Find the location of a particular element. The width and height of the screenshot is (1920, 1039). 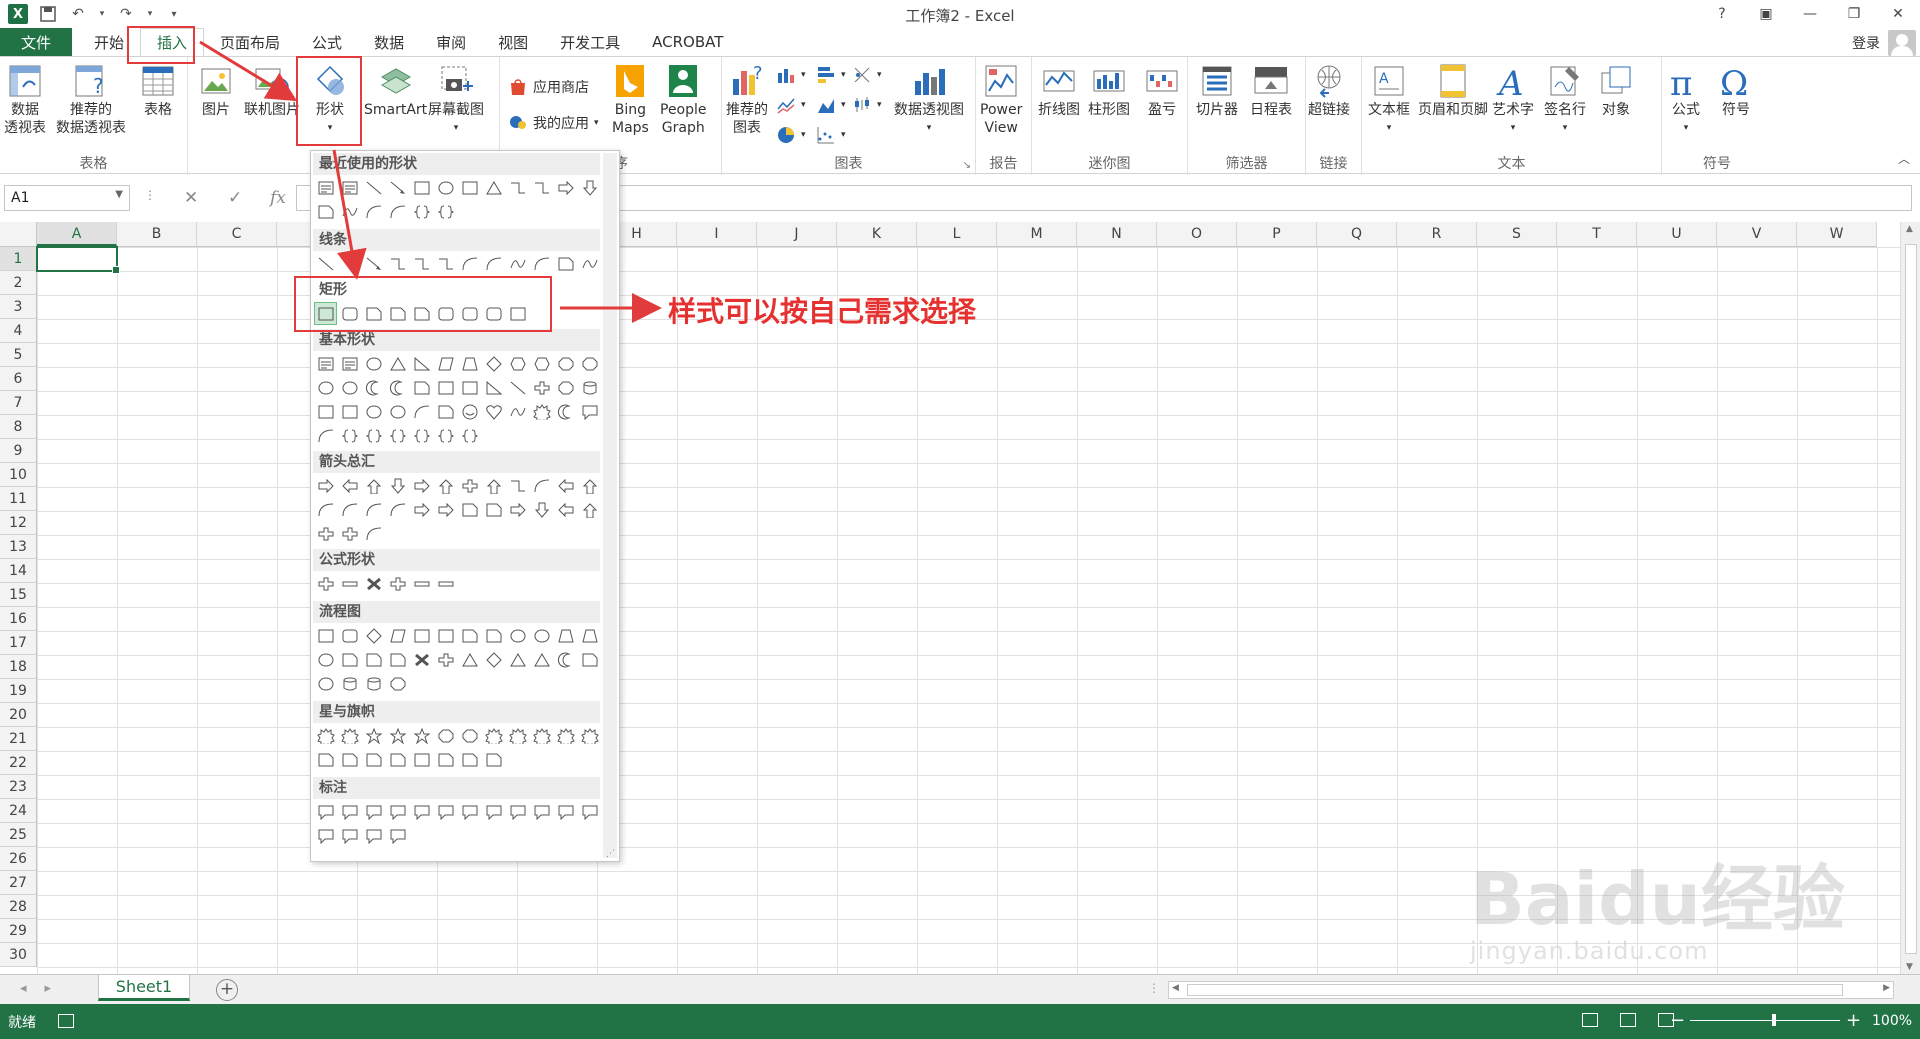

smile-shape-icon is located at coordinates (469, 411).